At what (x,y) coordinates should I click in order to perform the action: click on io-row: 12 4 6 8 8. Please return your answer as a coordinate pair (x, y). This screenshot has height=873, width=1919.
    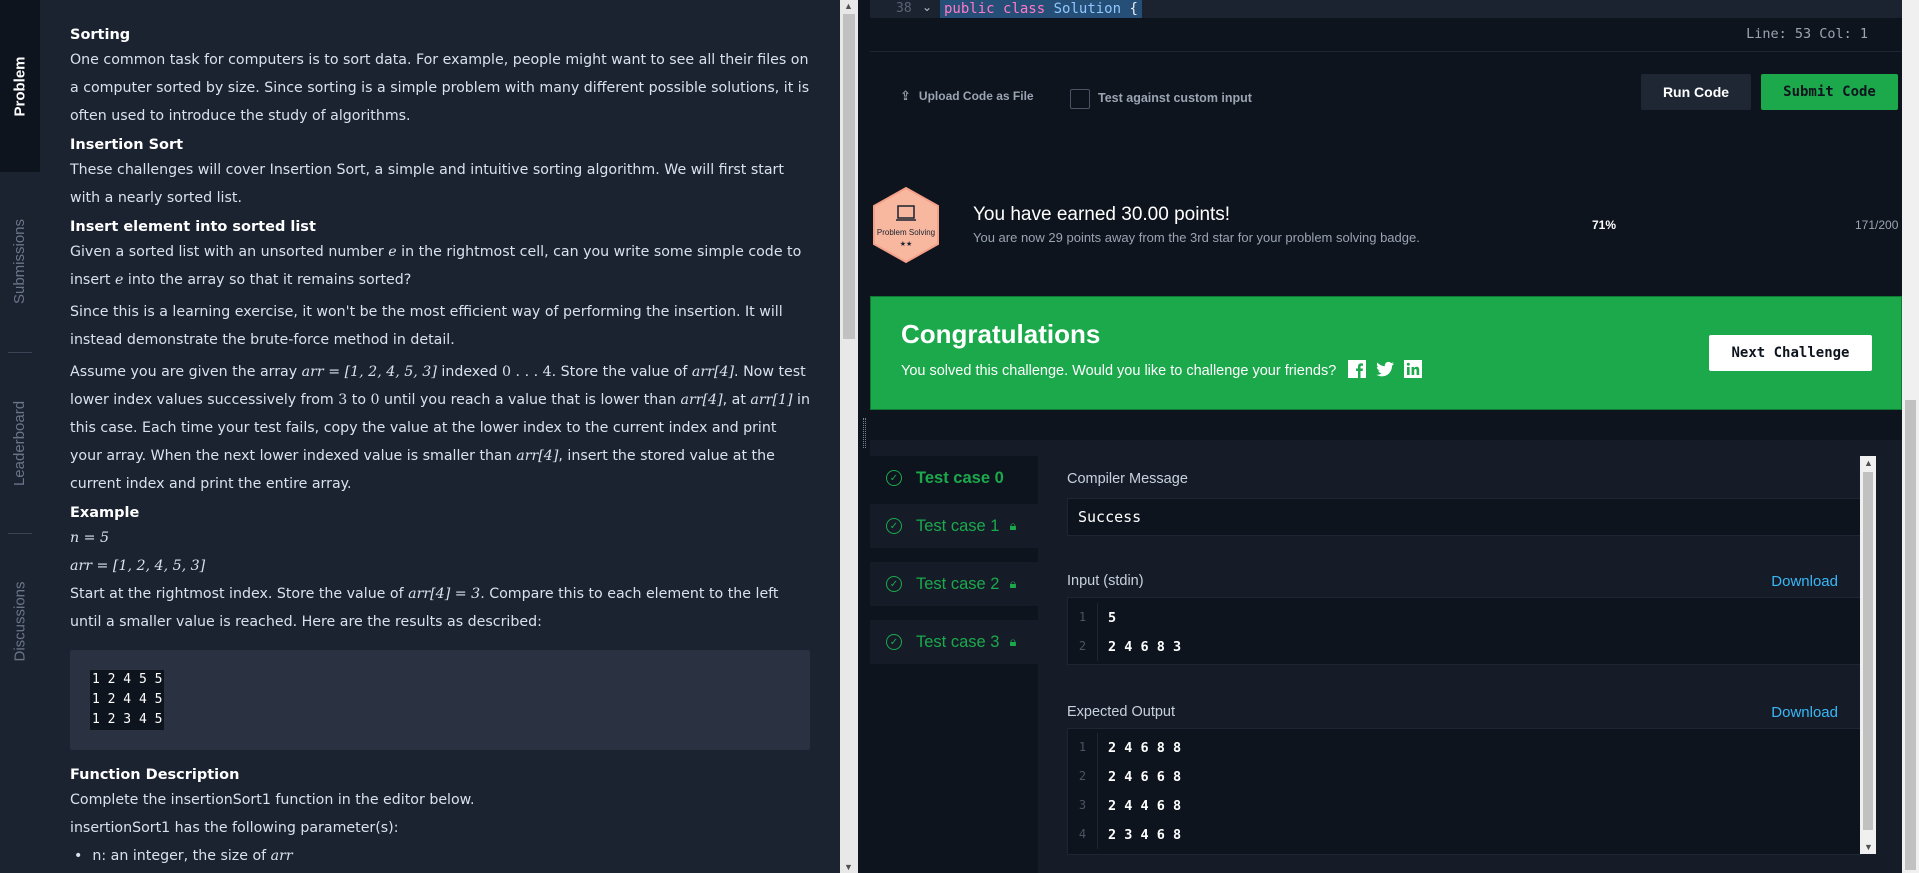
    Looking at the image, I should click on (1464, 747).